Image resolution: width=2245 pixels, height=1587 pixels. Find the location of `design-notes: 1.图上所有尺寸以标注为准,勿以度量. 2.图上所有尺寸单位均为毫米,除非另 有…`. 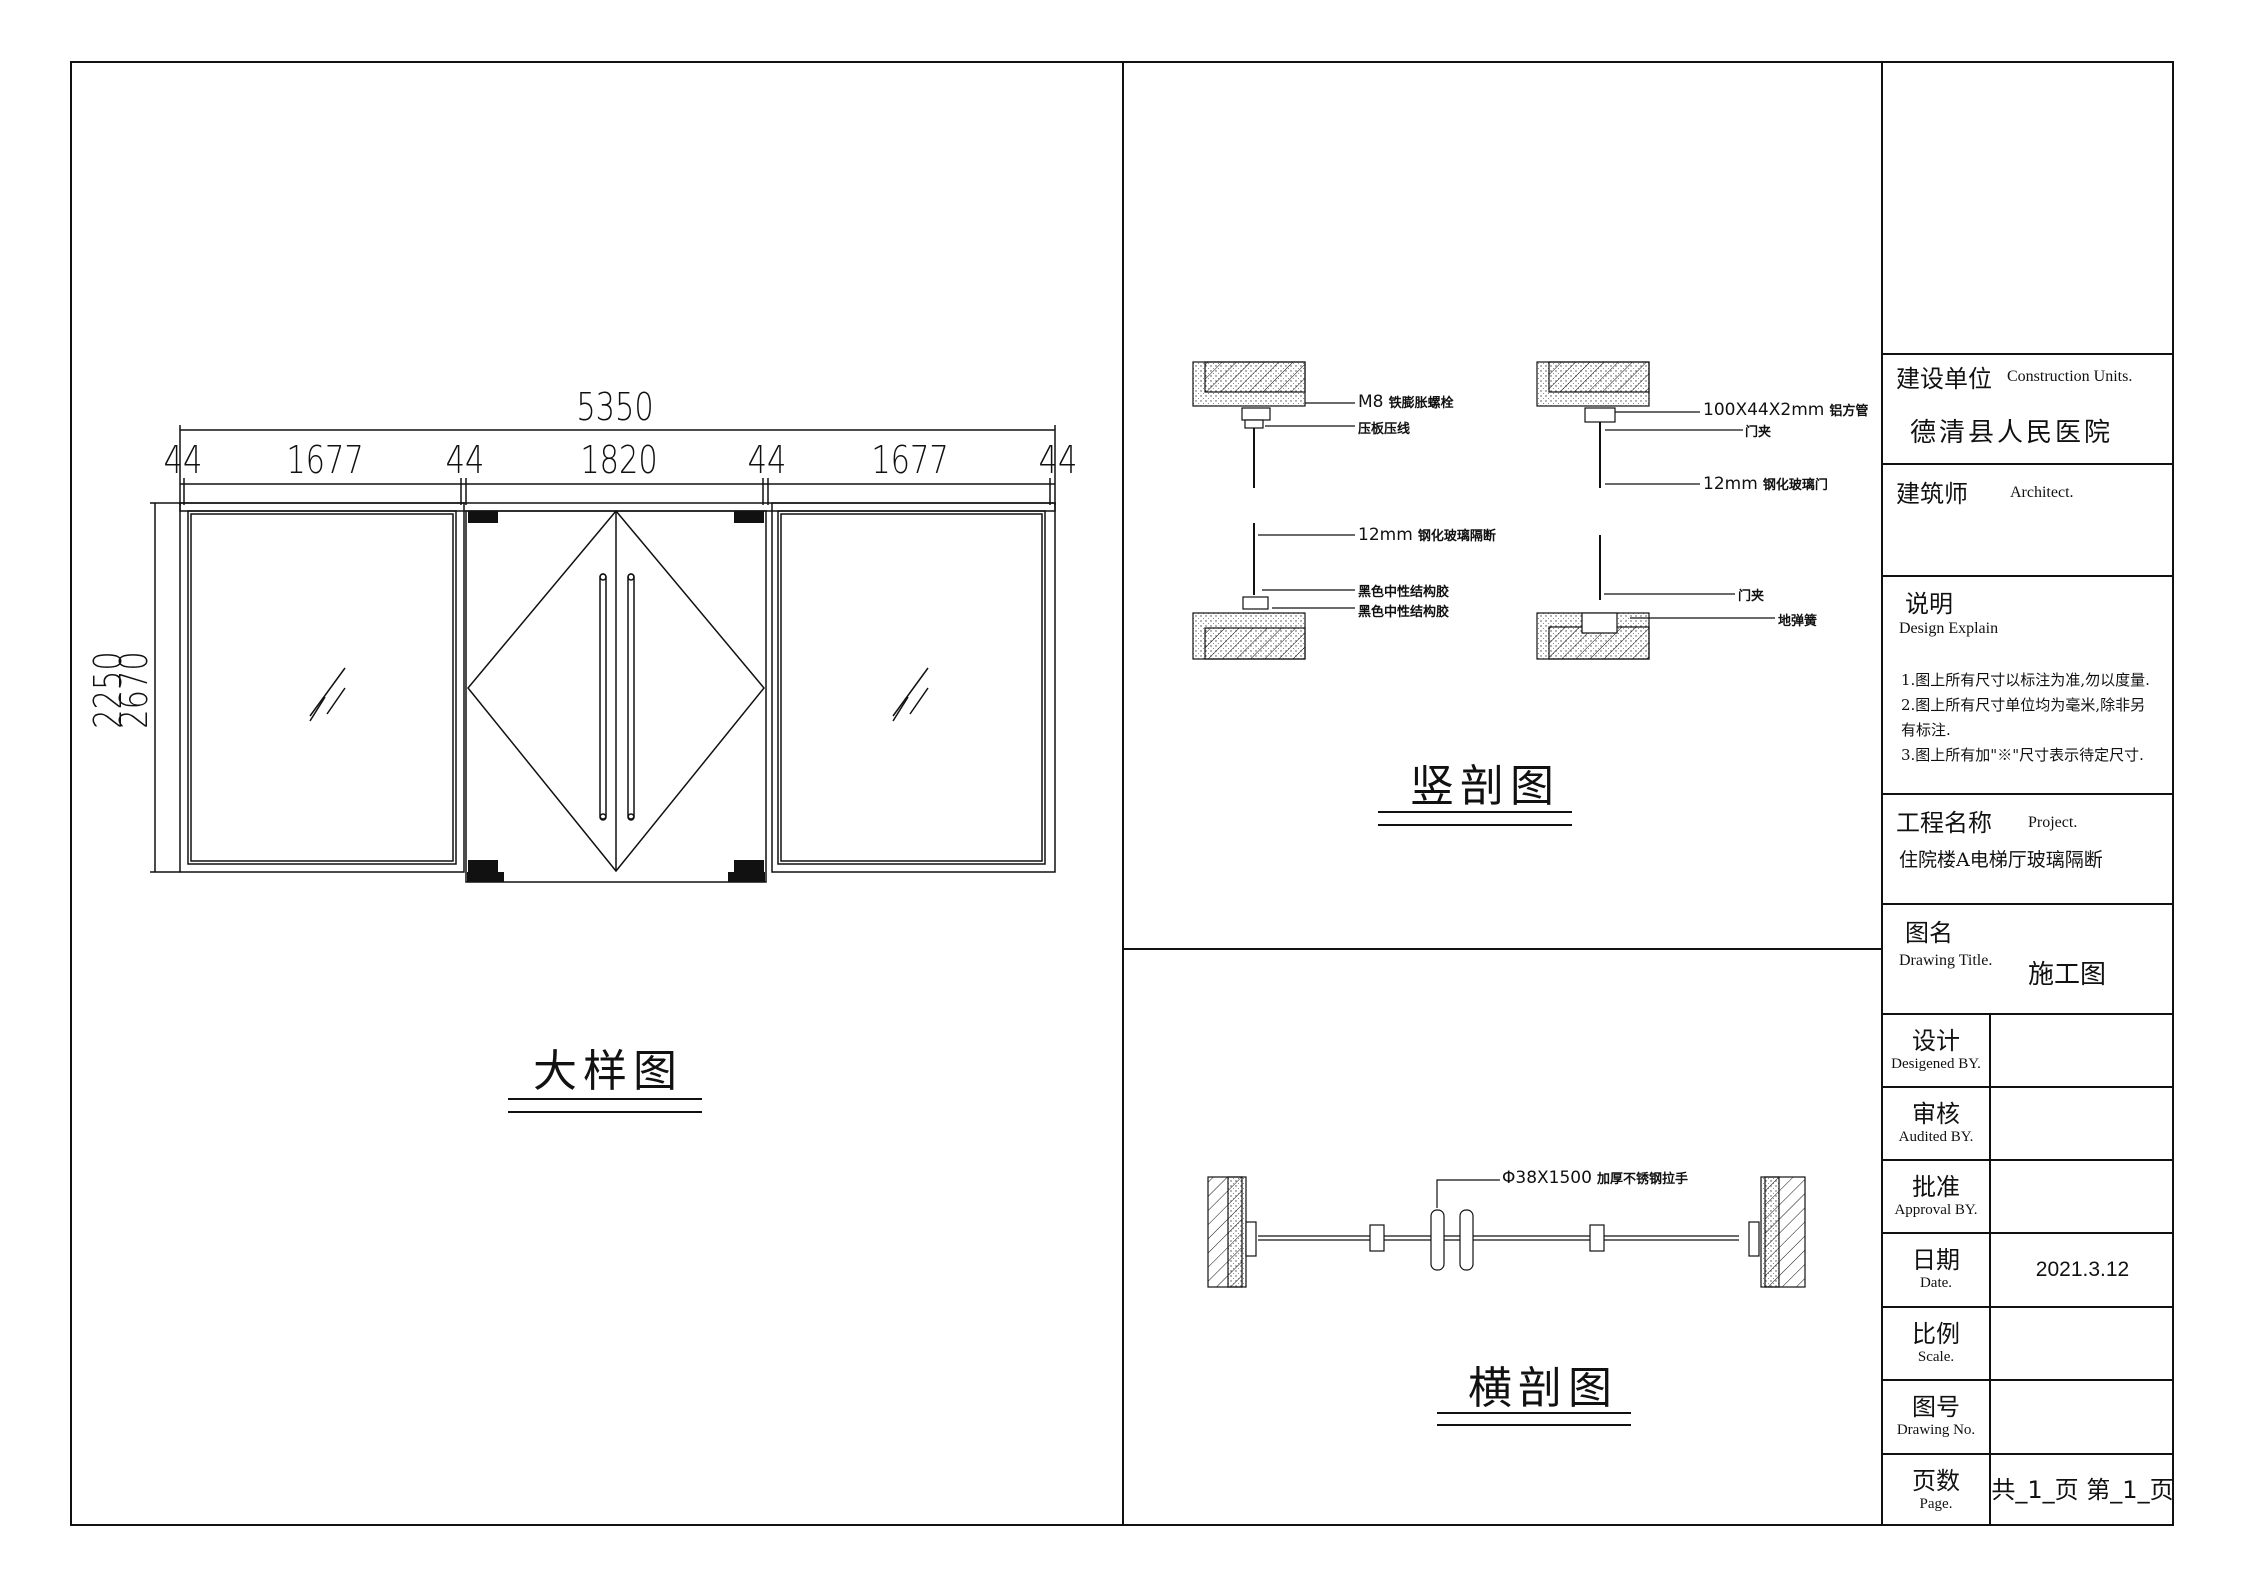

design-notes: 1.图上所有尺寸以标注为准,勿以度量. 2.图上所有尺寸单位均为毫米,除非另 有… is located at coordinates (2025, 718).